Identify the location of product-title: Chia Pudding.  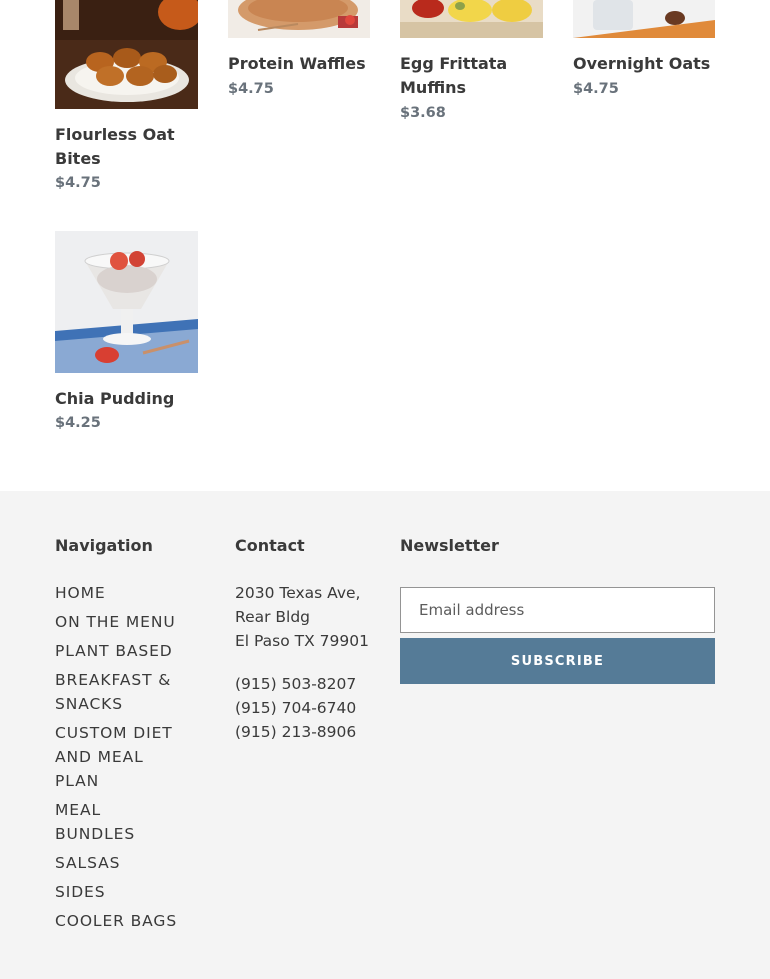
(135, 399).